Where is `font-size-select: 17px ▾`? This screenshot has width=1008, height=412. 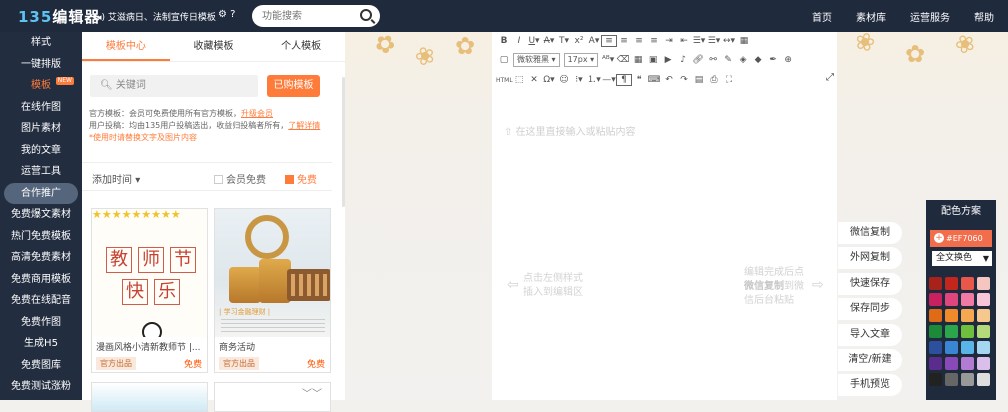
font-size-select: 17px ▾ is located at coordinates (581, 60).